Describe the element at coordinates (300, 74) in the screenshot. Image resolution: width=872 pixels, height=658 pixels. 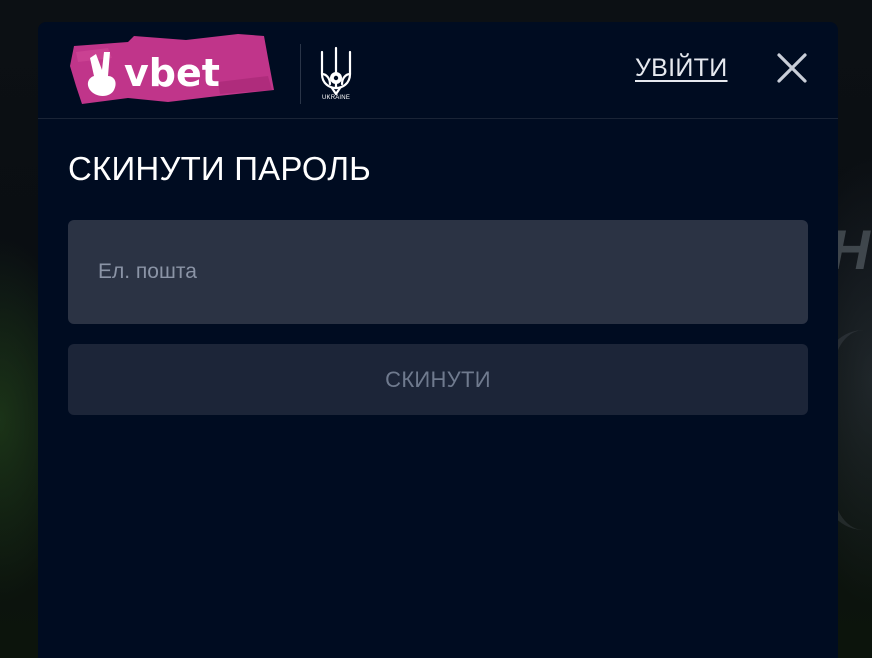
I see `header-divider` at that location.